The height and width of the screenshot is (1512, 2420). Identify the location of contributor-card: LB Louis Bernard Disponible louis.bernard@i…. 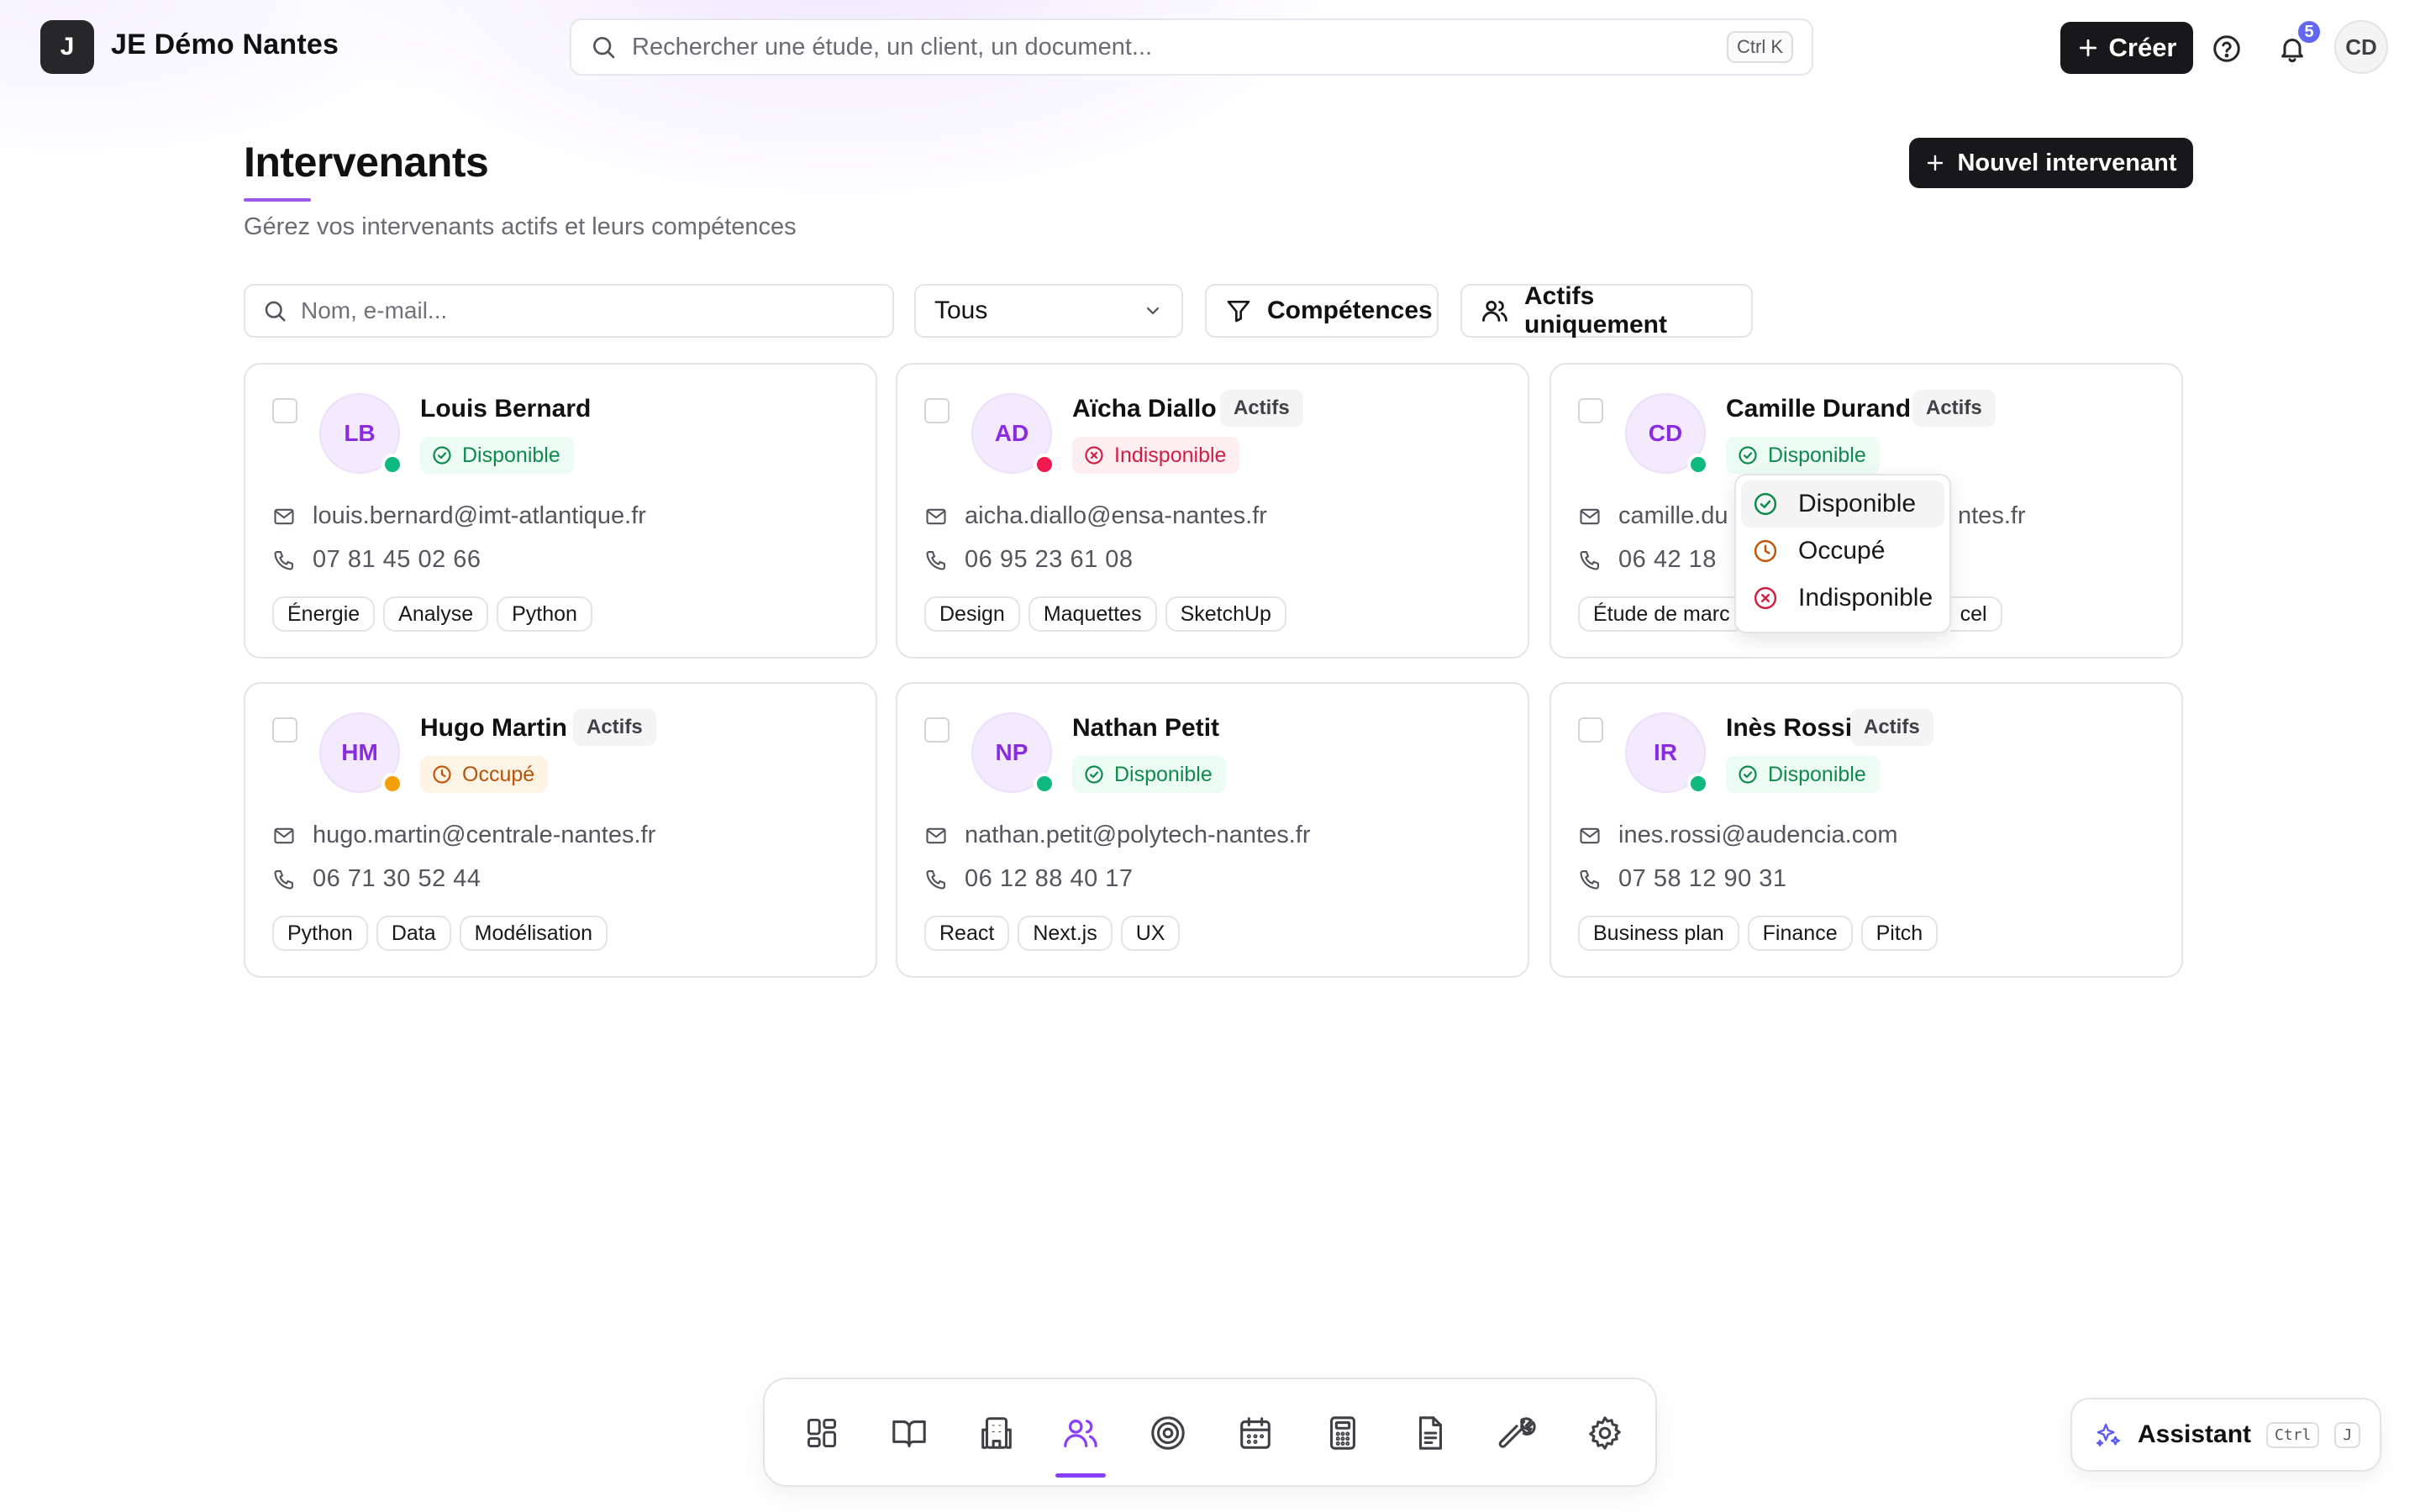
(560, 511).